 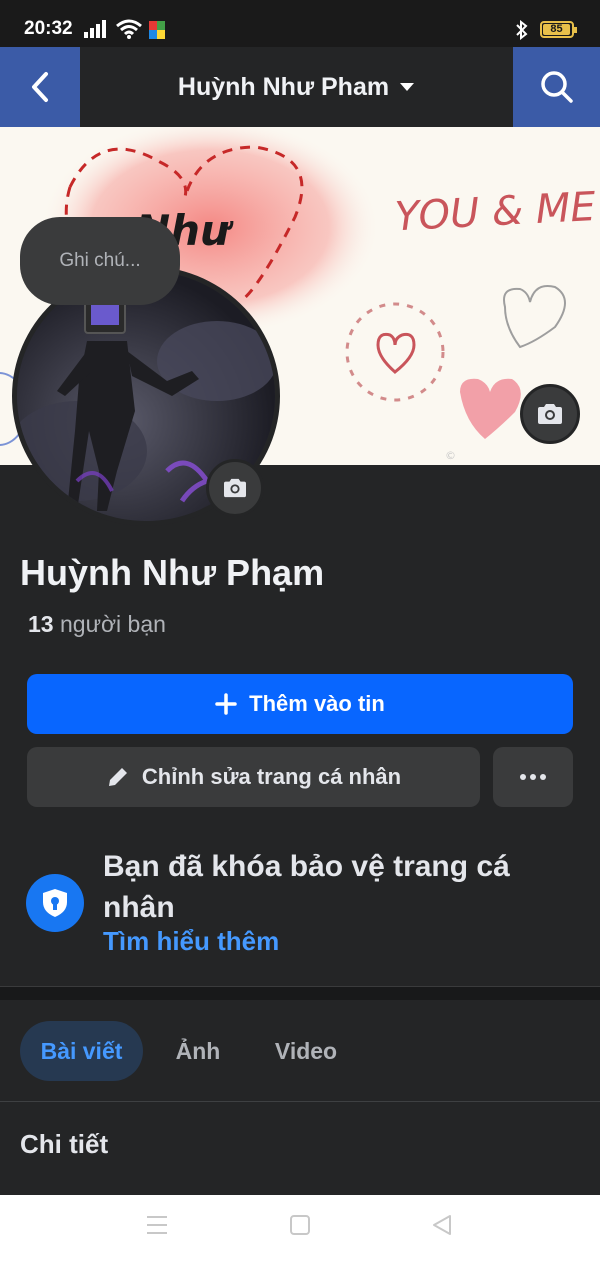 What do you see at coordinates (306, 887) in the screenshot?
I see `profile-lock-notice: Bạn đã khóa bảo vệ trang cá nhân` at bounding box center [306, 887].